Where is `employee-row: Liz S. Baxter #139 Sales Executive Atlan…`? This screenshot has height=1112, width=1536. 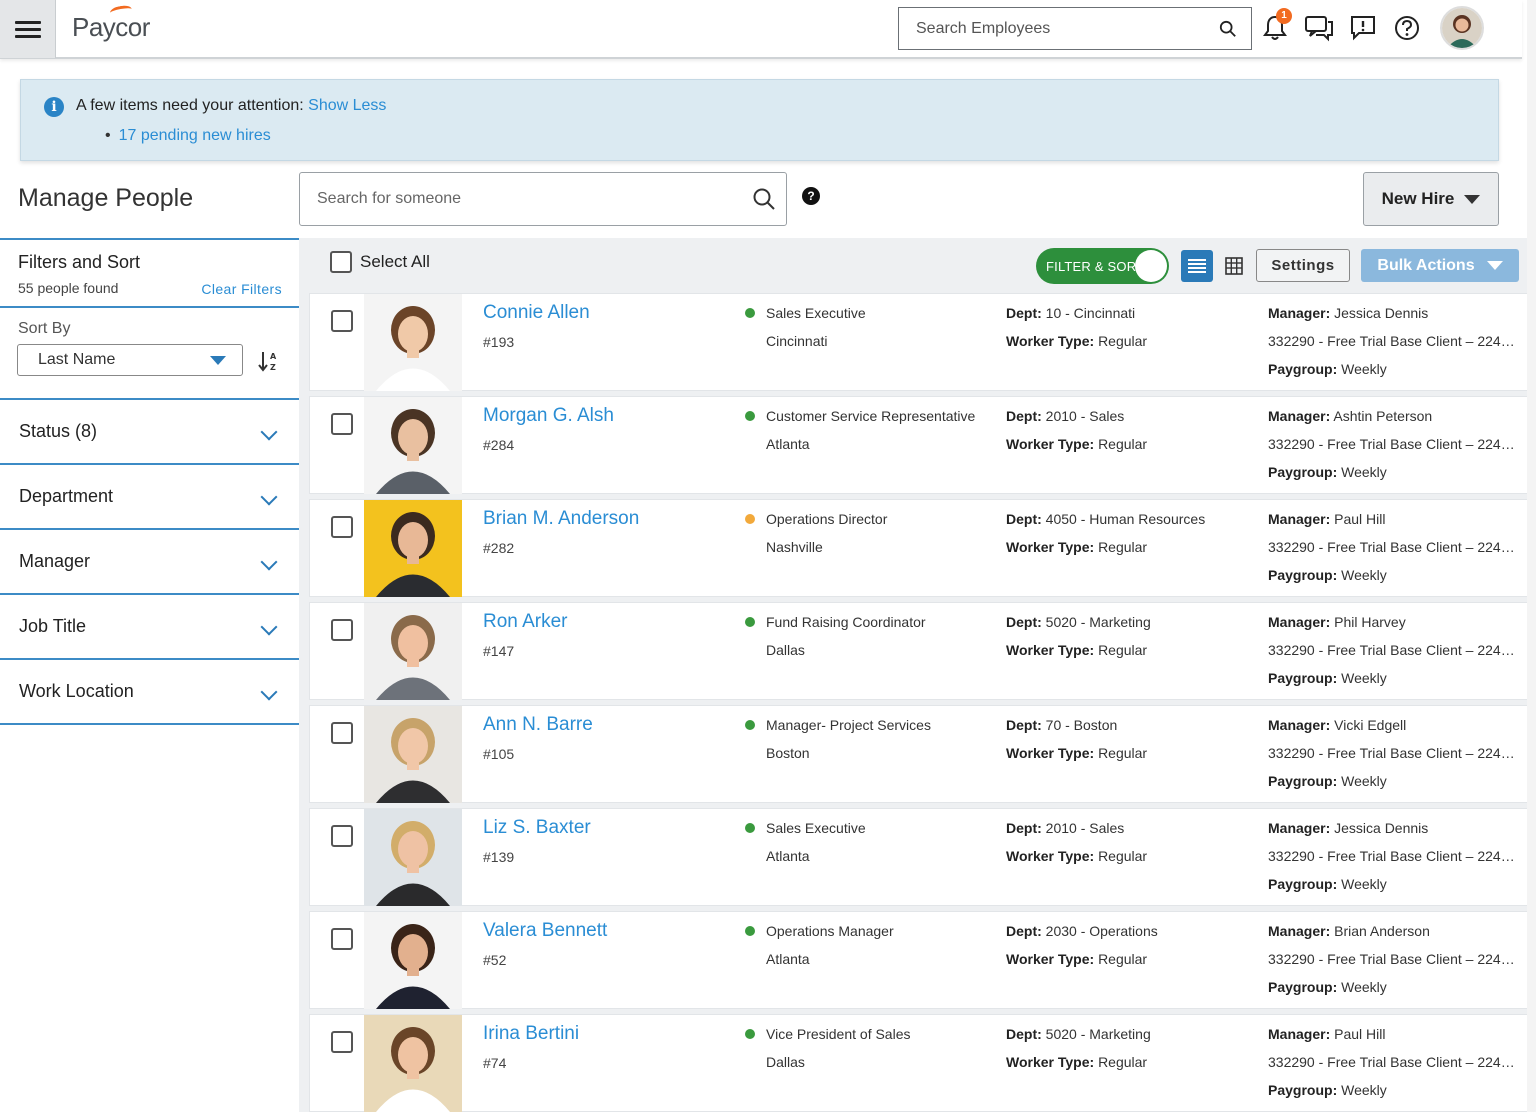
employee-row: Liz S. Baxter #139 Sales Executive Atlan… is located at coordinates (919, 857).